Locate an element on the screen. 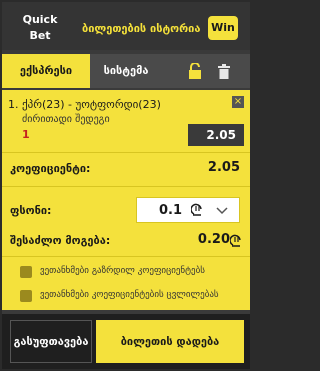 The height and width of the screenshot is (371, 320). stake-input: 0.1 is located at coordinates (188, 210).